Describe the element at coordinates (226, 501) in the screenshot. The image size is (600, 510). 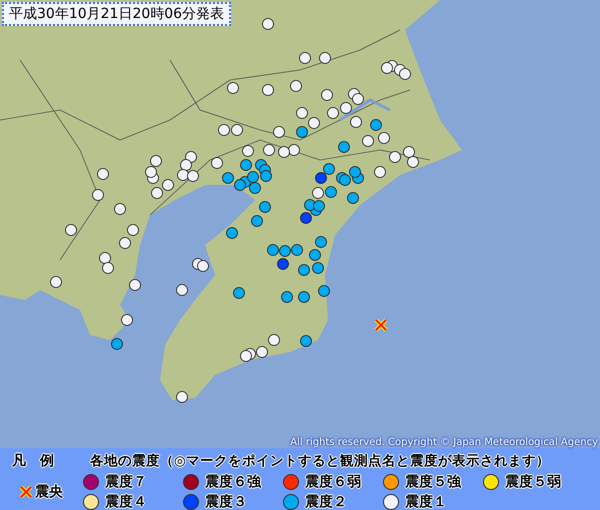
I see `intensity-label: 震度３` at that location.